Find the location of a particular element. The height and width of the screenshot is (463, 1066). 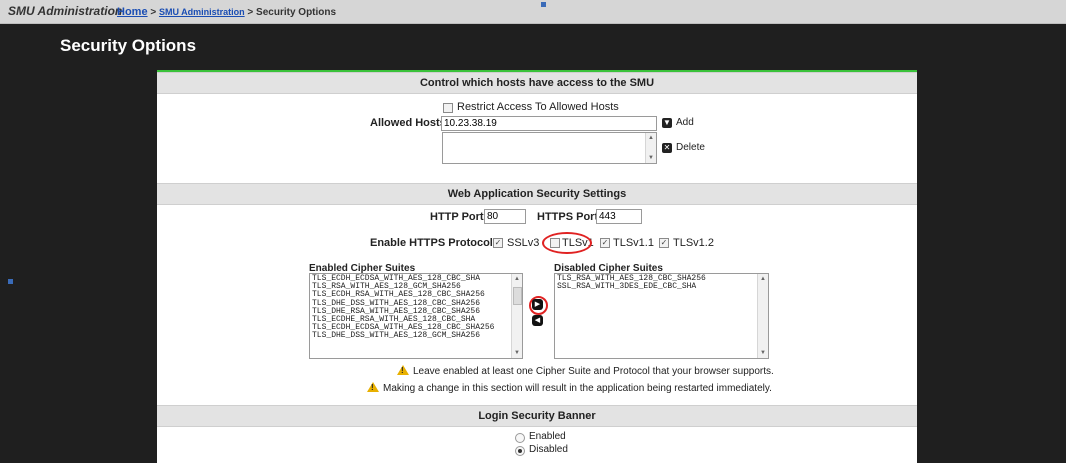

enabled-list-scrollbar: ▲ ▼ is located at coordinates (516, 316).